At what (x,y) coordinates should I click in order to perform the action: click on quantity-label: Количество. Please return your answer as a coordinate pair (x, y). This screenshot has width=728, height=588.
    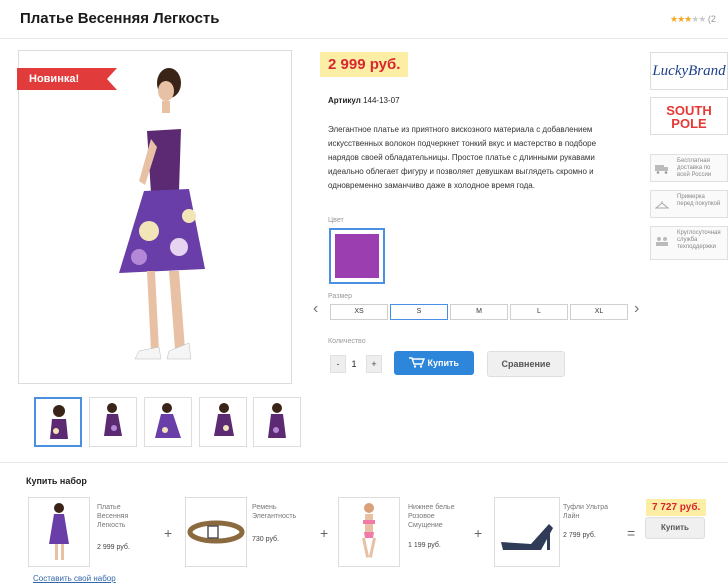
    Looking at the image, I should click on (347, 341).